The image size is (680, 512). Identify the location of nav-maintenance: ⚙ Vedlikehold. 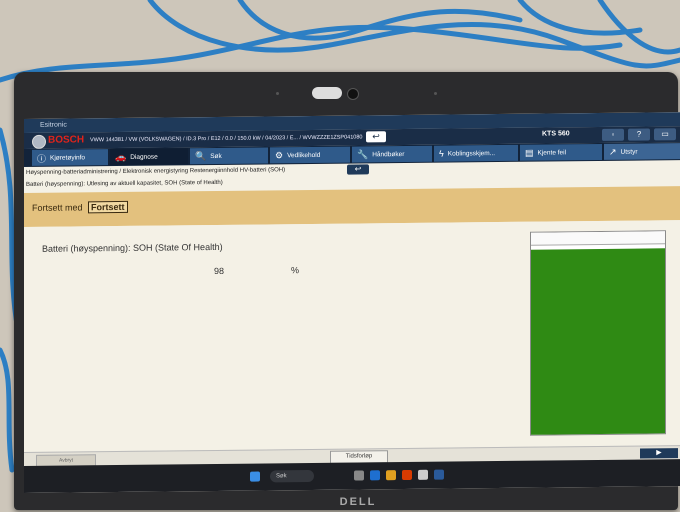
(310, 155).